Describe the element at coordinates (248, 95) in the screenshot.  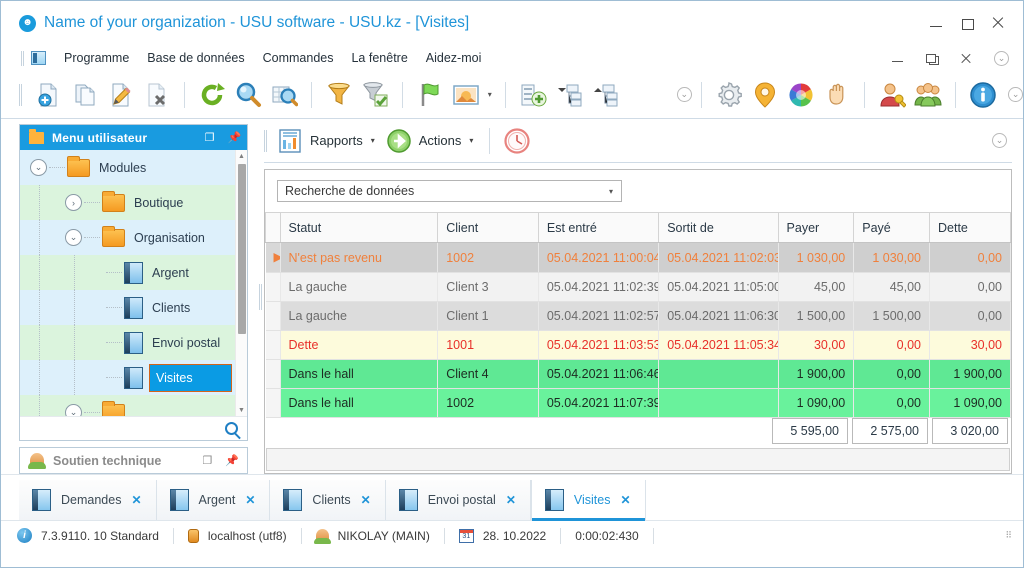
I see `search-icon` at that location.